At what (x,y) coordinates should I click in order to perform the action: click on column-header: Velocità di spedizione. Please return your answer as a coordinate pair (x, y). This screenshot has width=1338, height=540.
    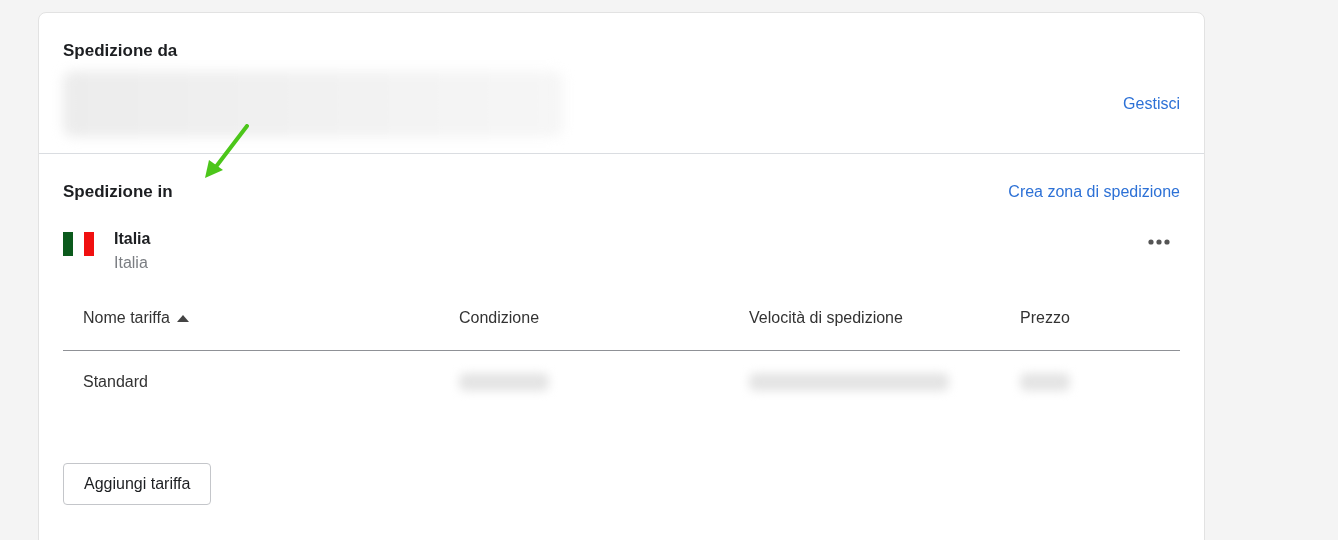
    Looking at the image, I should click on (826, 318).